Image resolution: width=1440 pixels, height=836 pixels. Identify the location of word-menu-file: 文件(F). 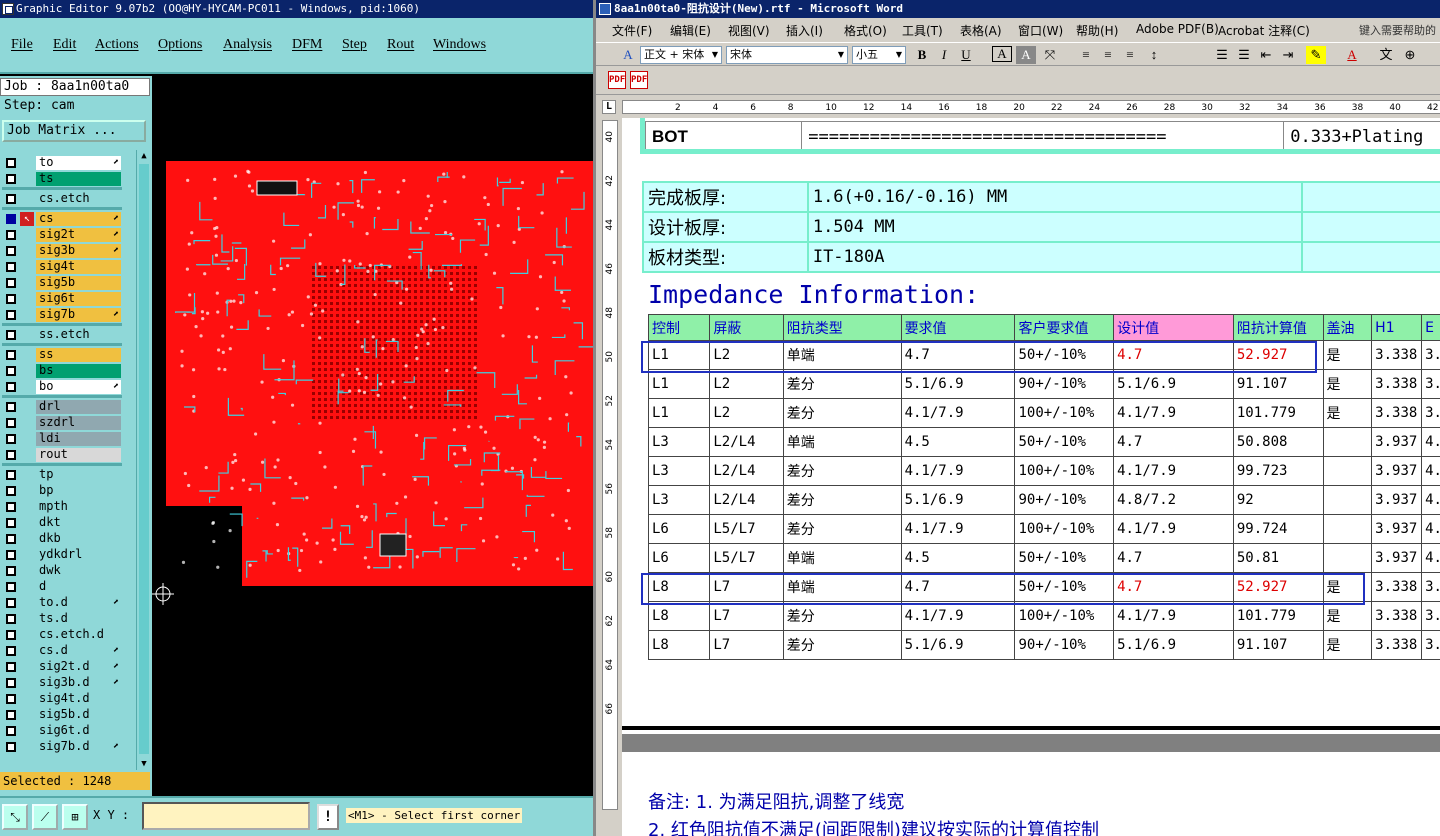
(632, 30).